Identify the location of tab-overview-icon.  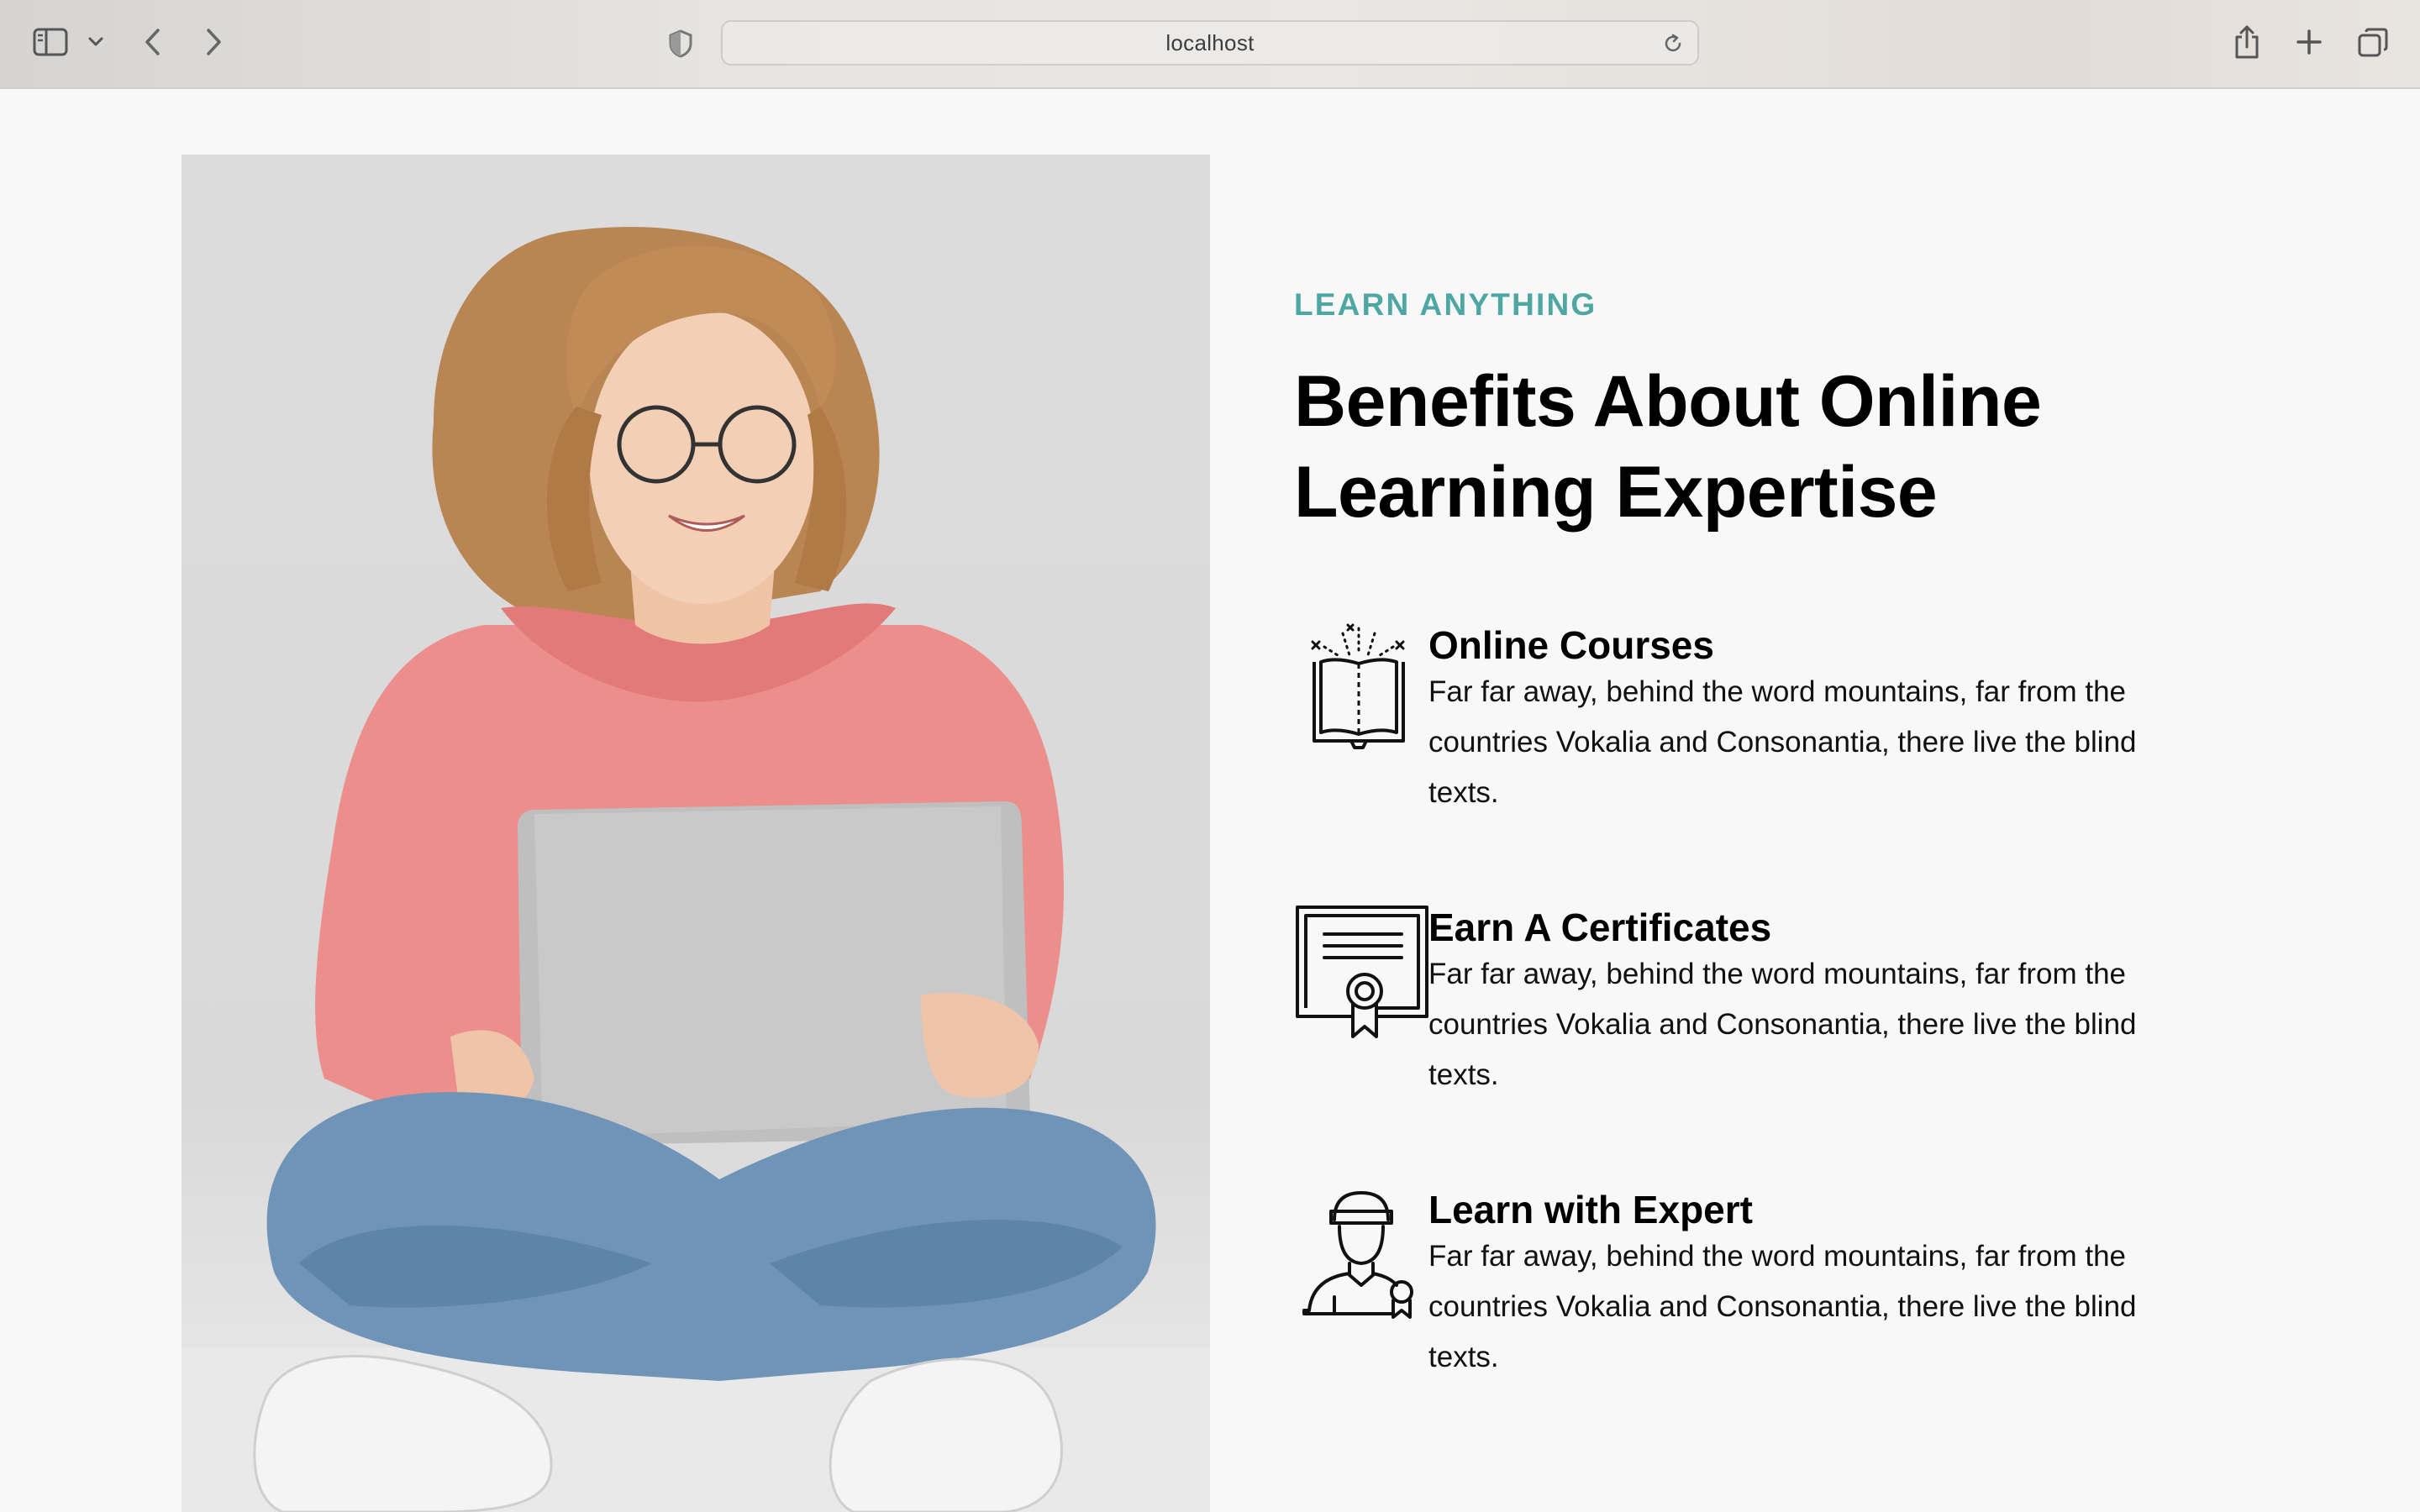
(2372, 42).